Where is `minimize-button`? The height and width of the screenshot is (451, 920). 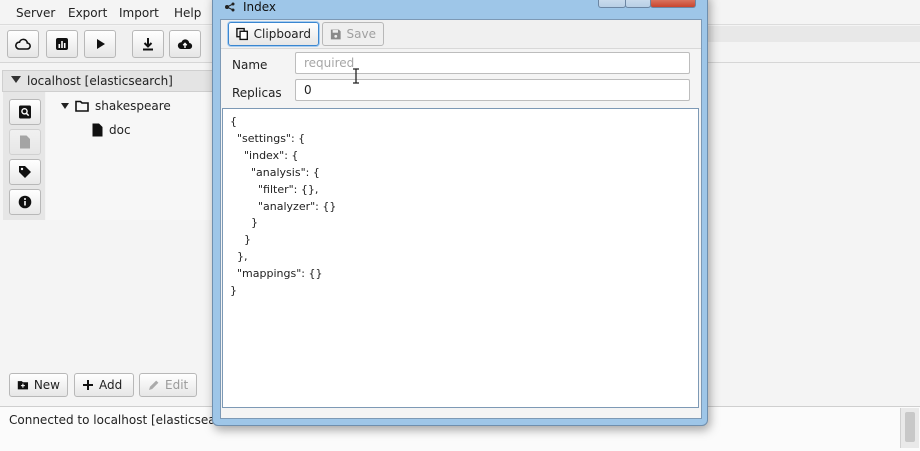
minimize-button is located at coordinates (612, 4).